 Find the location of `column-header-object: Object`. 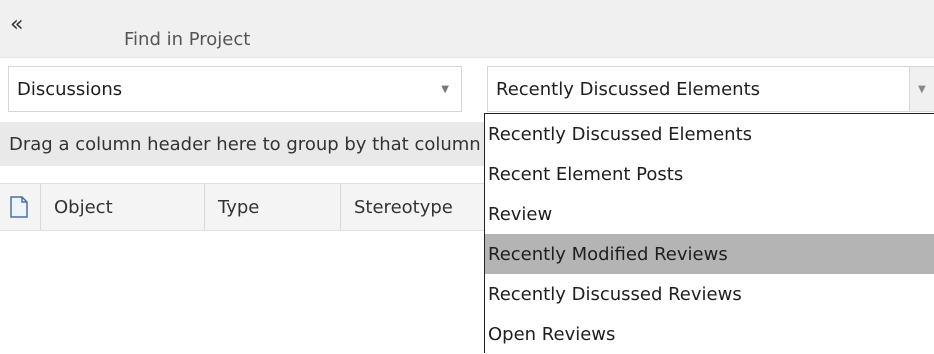

column-header-object: Object is located at coordinates (123, 207).